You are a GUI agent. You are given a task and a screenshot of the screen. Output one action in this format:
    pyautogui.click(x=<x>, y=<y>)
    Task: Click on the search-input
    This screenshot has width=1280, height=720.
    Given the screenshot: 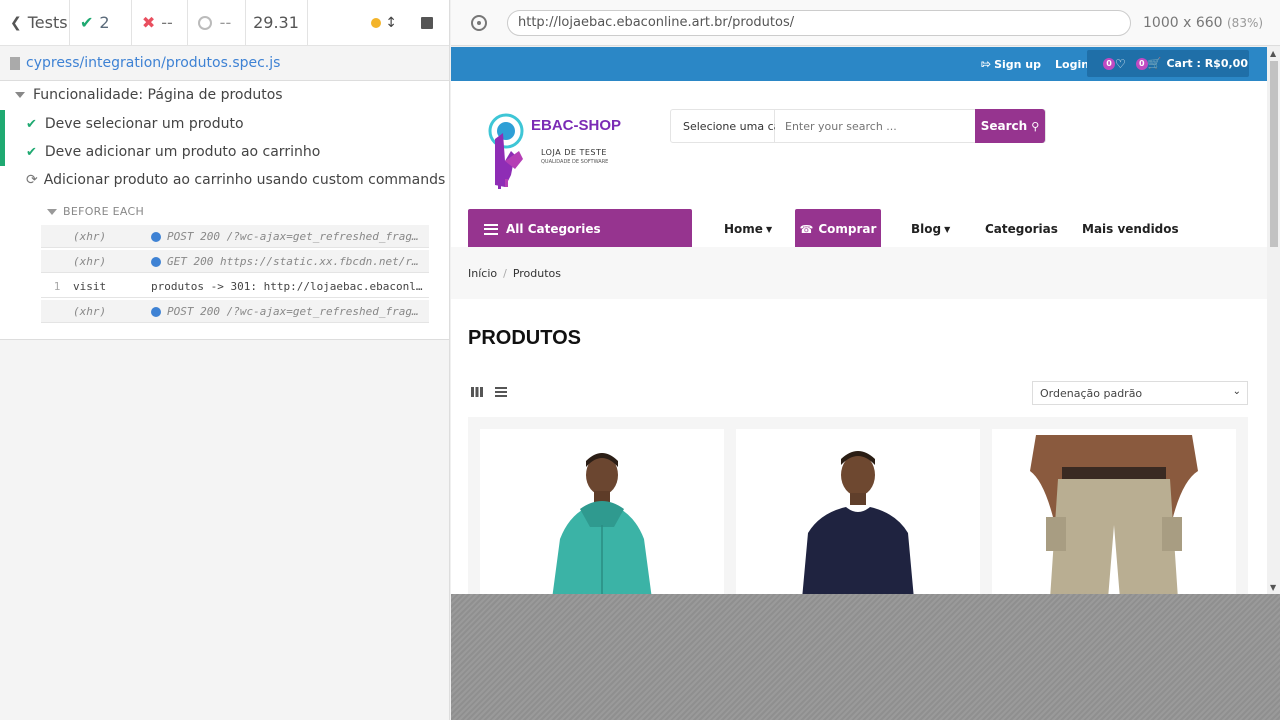 What is the action you would take?
    pyautogui.click(x=875, y=126)
    